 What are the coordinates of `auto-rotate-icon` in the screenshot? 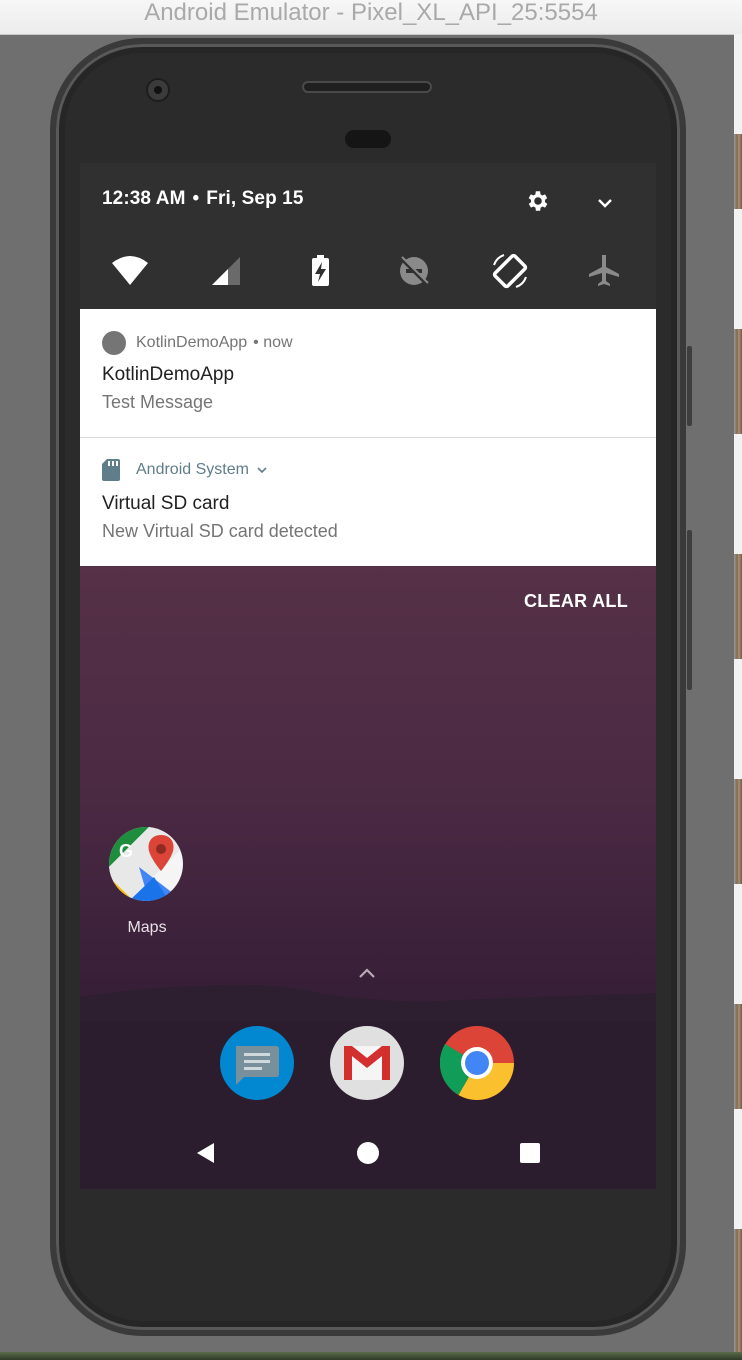 It's located at (510, 271).